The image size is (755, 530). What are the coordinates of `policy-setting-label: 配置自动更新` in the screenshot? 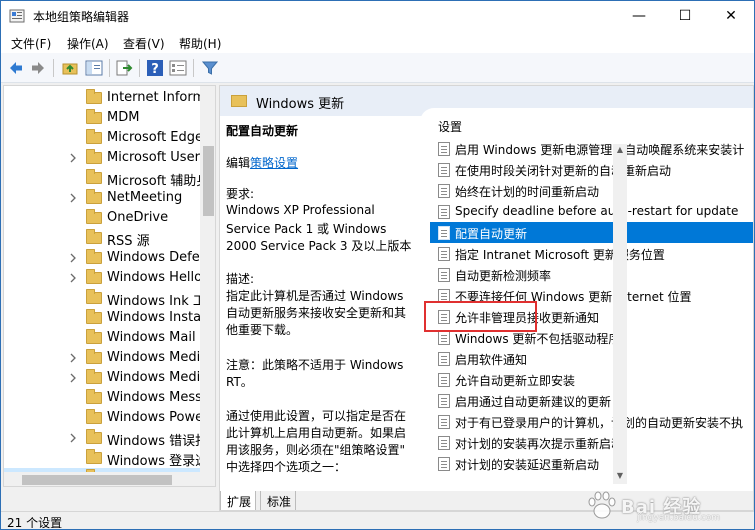 It's located at (491, 234).